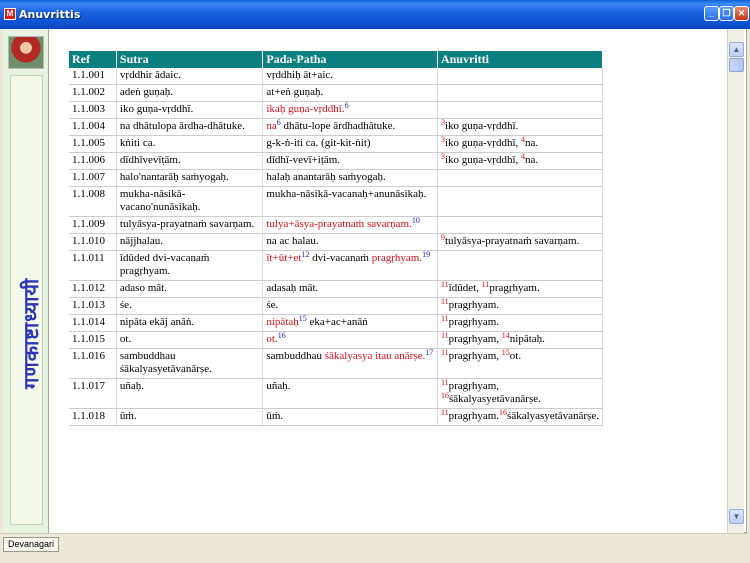 The width and height of the screenshot is (750, 563). I want to click on cell-anuvritti: 3iko guṇa-vṛddhī, 4na., so click(520, 144).